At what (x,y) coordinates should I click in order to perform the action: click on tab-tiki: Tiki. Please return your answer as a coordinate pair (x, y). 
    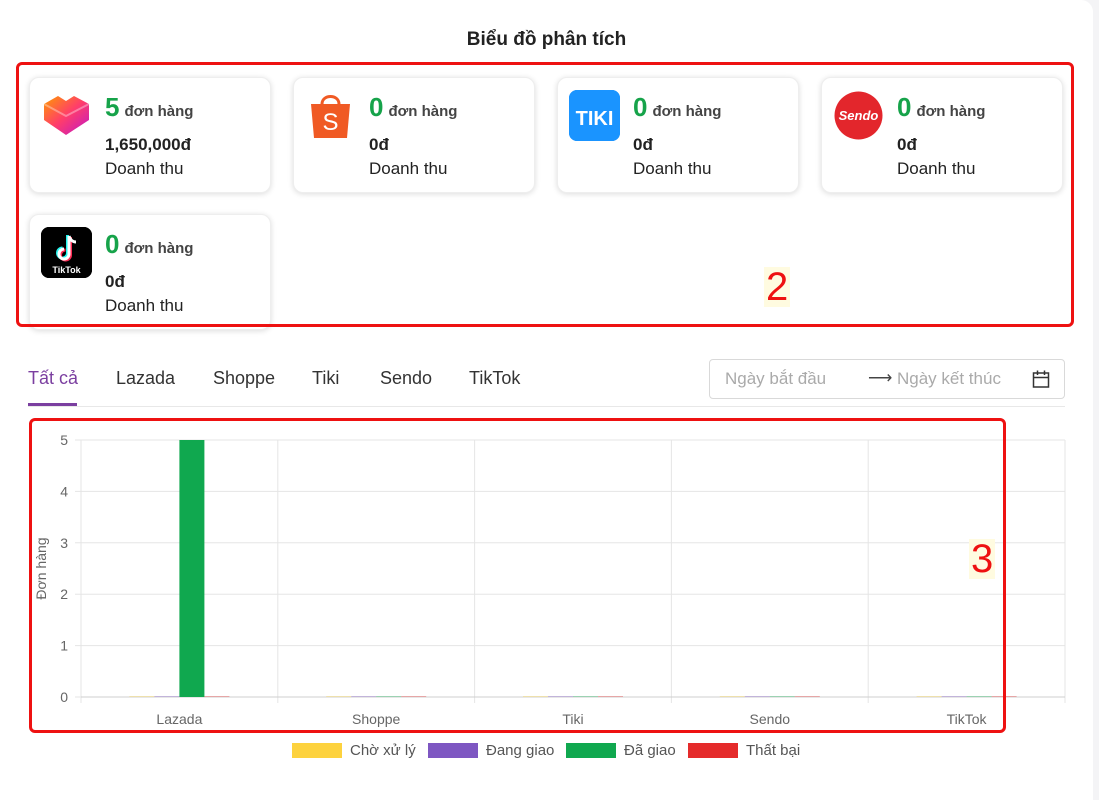
    Looking at the image, I should click on (325, 378).